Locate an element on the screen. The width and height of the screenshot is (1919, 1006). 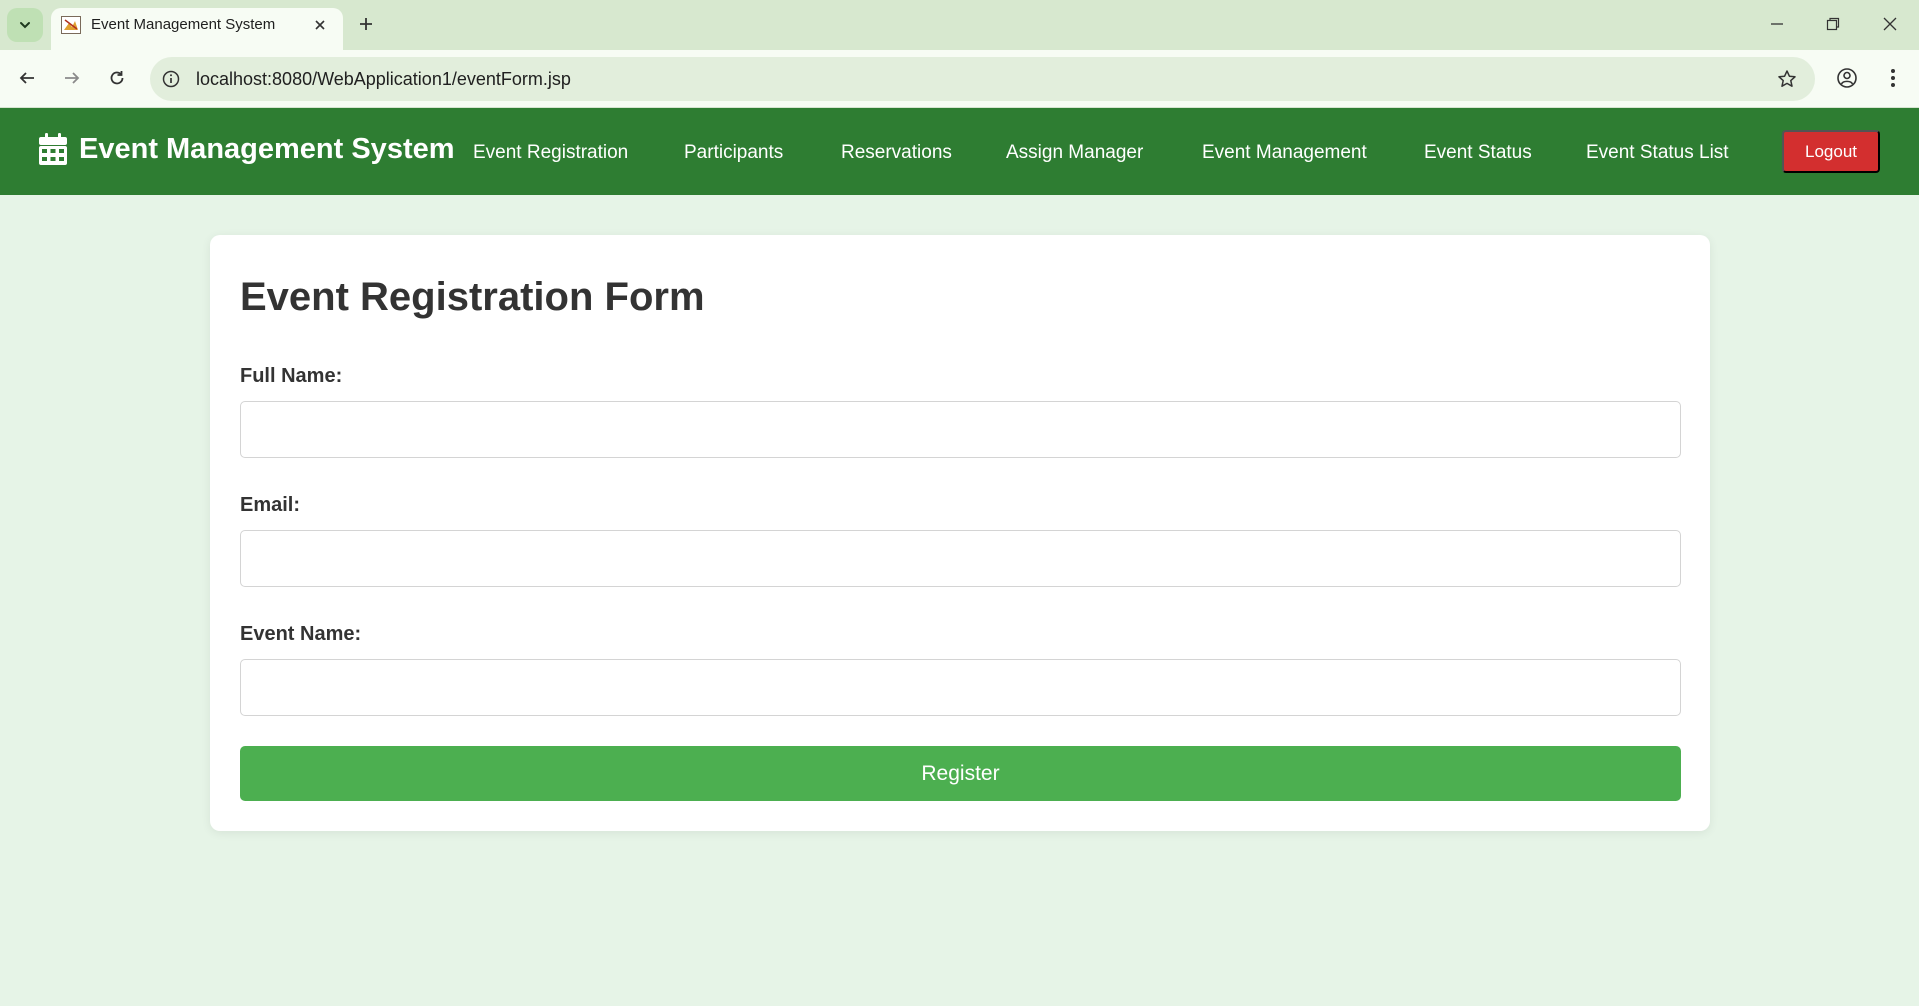
restore-icon is located at coordinates (1833, 24).